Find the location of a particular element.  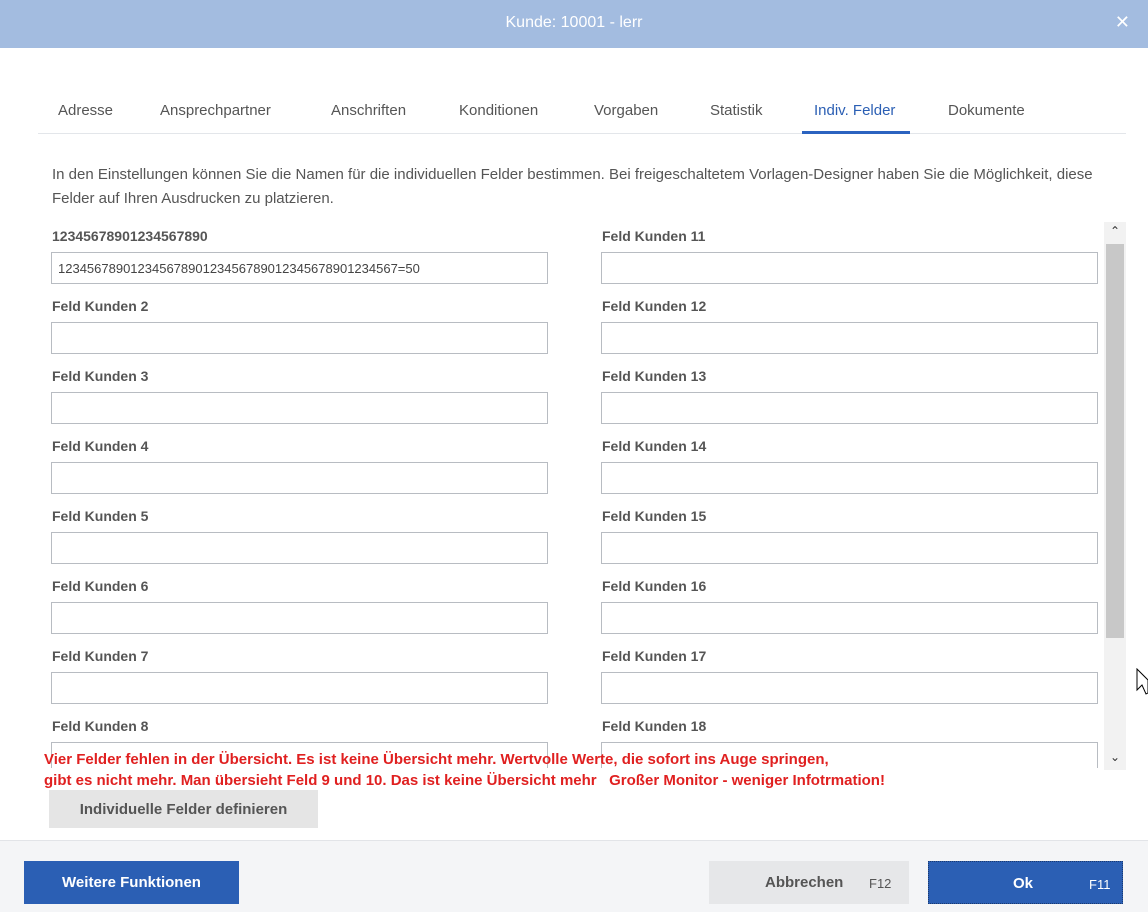

cancel-button-label: Abbrechen is located at coordinates (804, 882).